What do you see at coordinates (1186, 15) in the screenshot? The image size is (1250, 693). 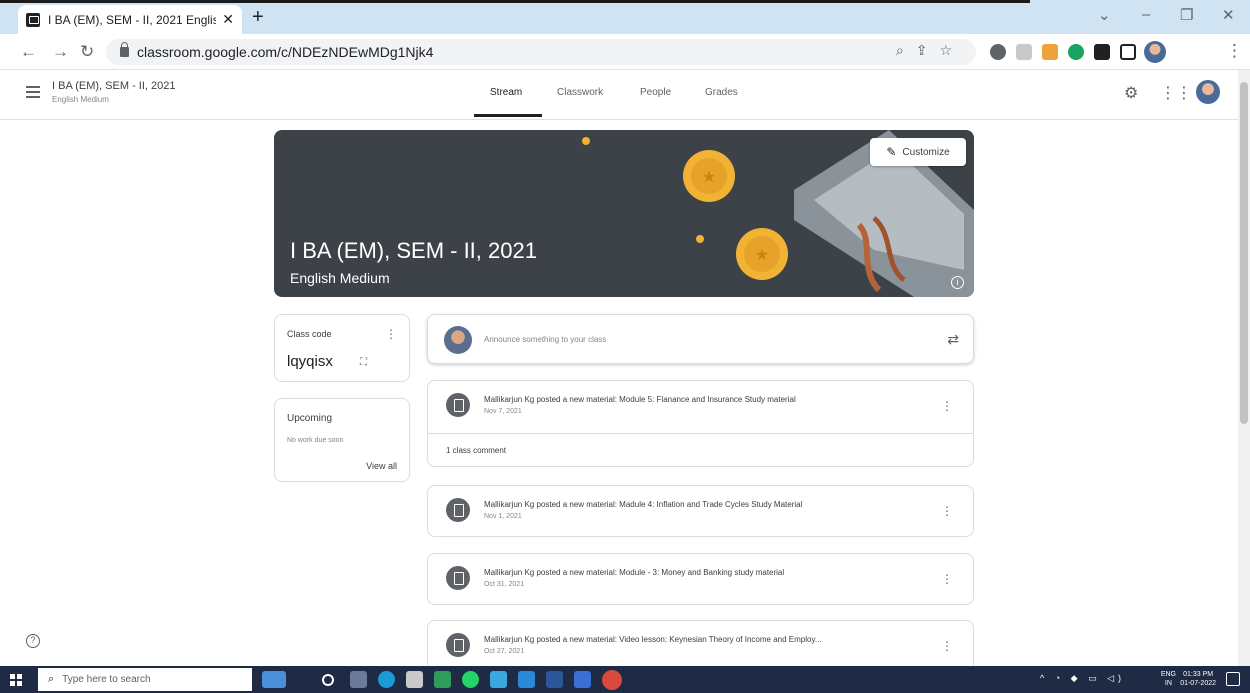 I see `restore-window-icon: ❐` at bounding box center [1186, 15].